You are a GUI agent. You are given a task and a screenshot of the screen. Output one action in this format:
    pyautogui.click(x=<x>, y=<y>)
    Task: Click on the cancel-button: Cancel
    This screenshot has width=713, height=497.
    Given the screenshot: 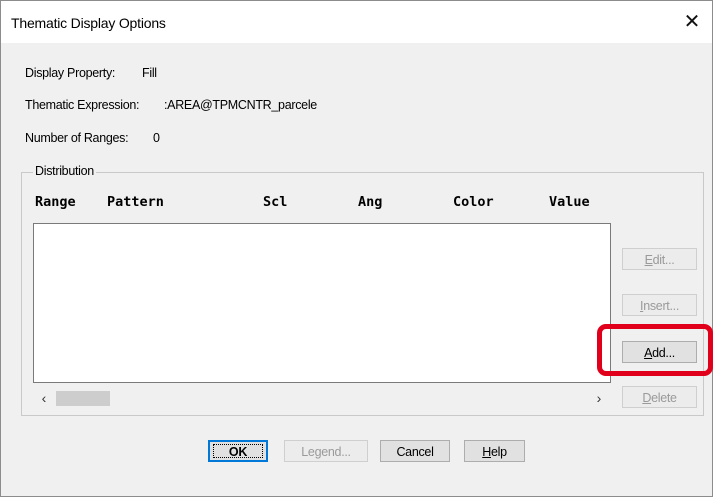 What is the action you would take?
    pyautogui.click(x=415, y=451)
    